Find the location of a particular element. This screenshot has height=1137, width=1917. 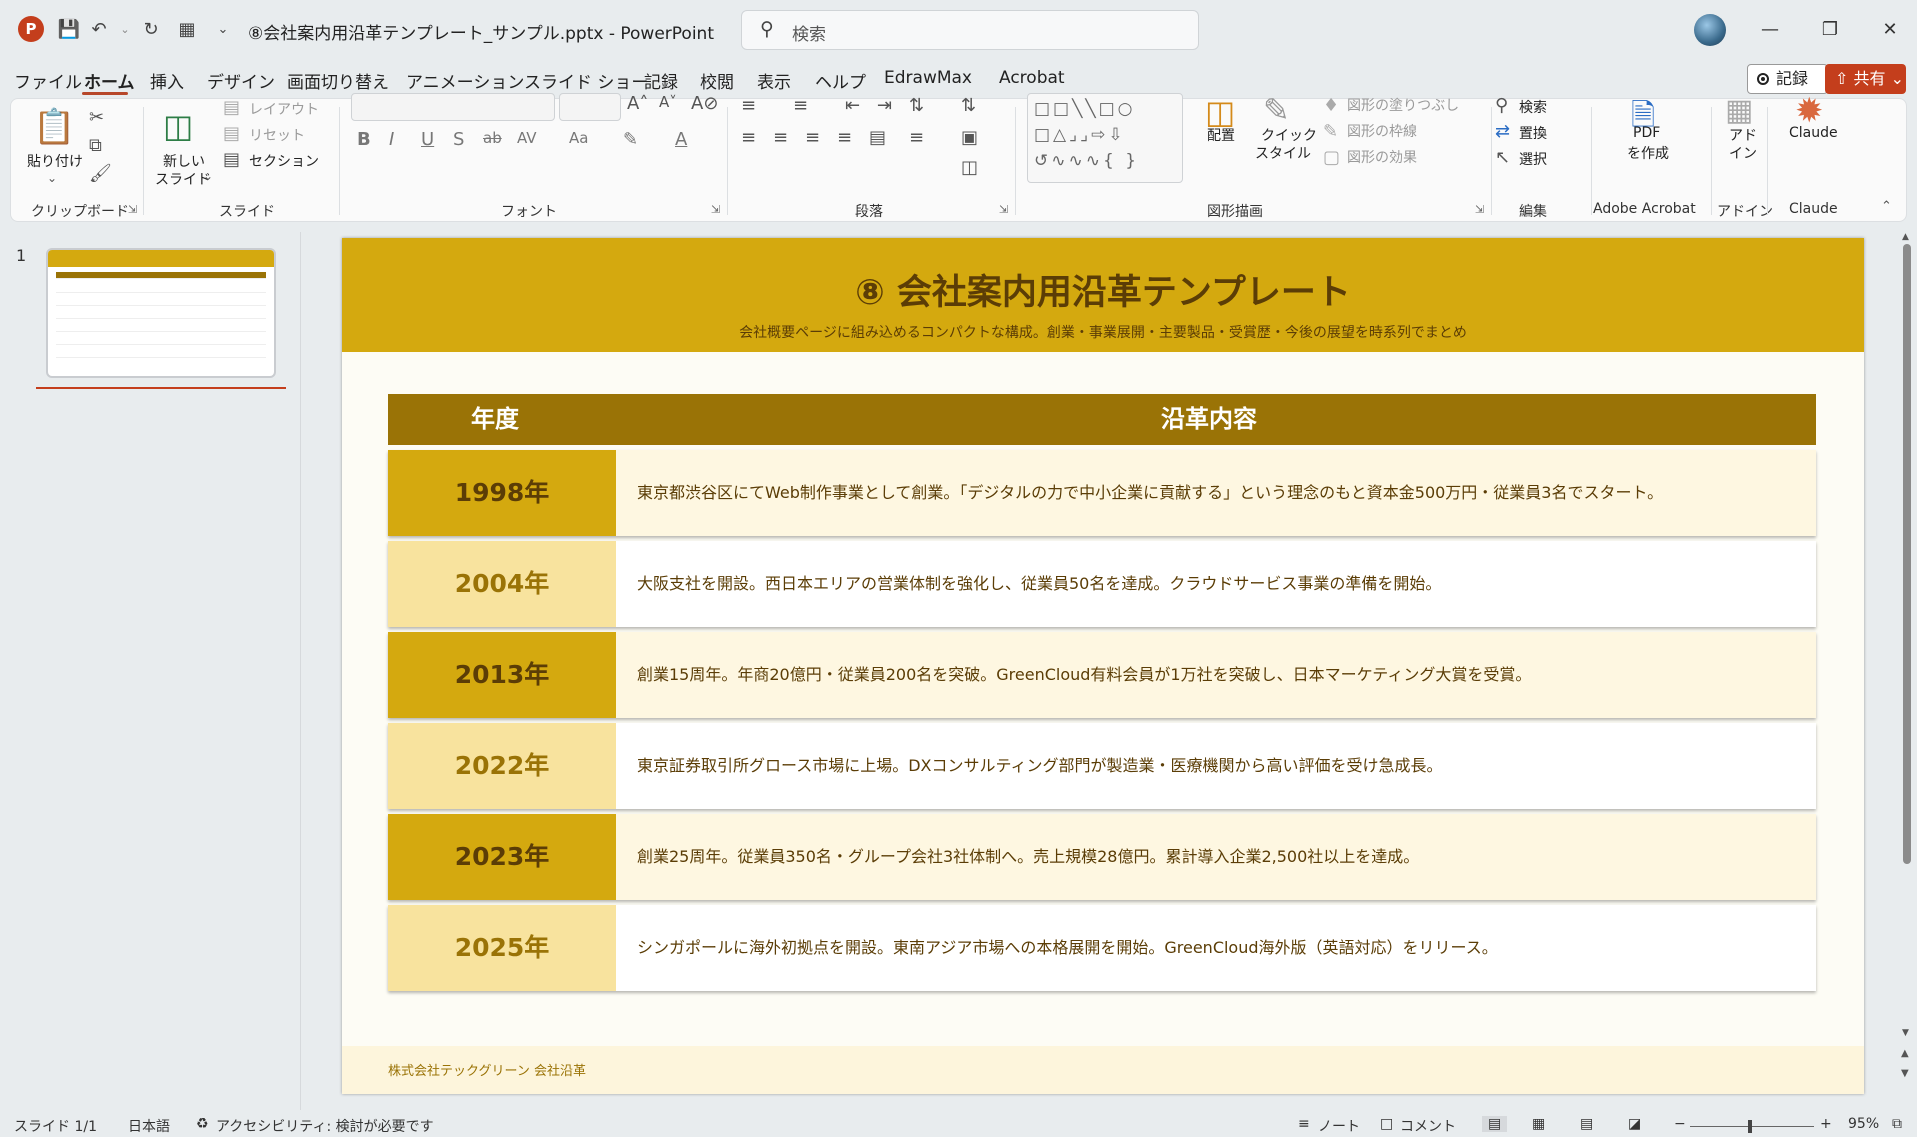

clipboard-launcher-icon: ⇲ is located at coordinates (132, 209).